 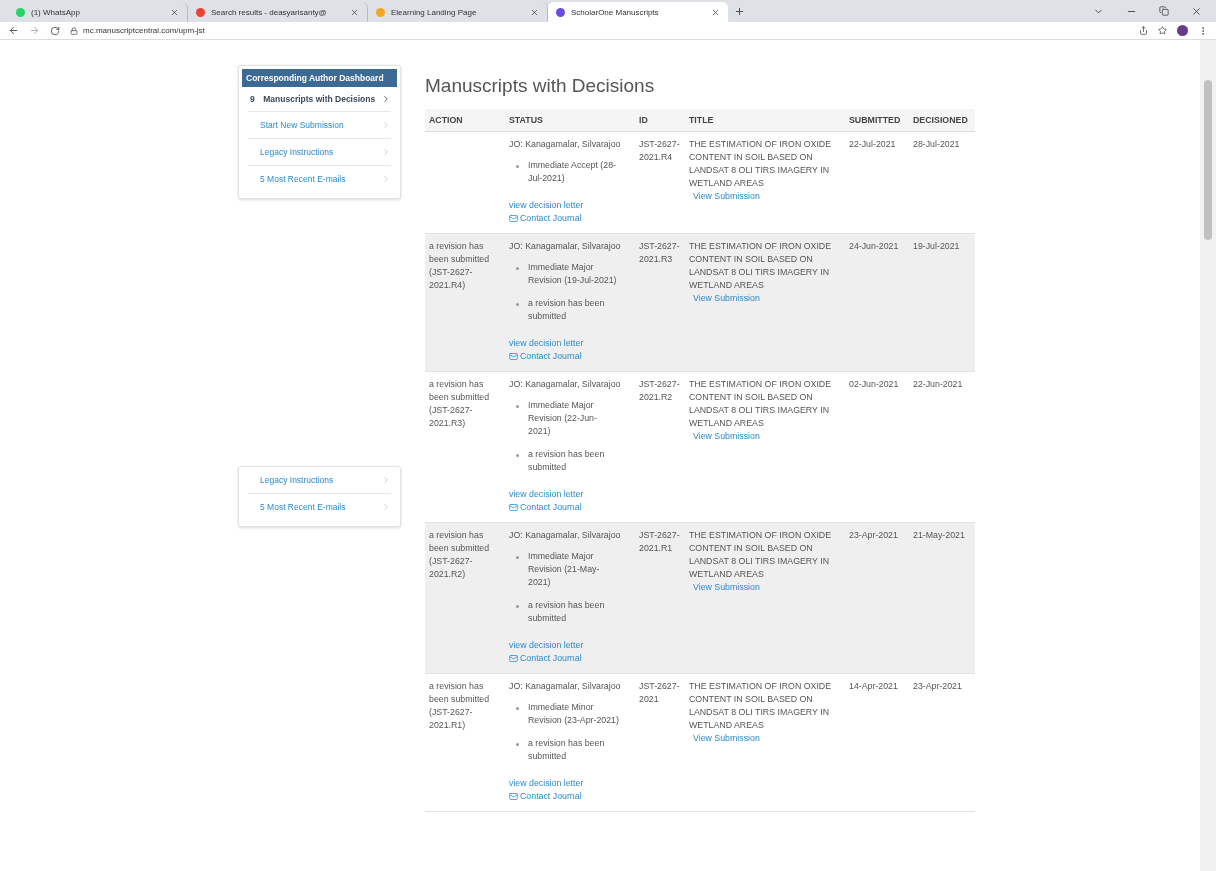 I want to click on table-cell: a revision has been submitted (JST-2627-2021.R4), so click(x=459, y=265).